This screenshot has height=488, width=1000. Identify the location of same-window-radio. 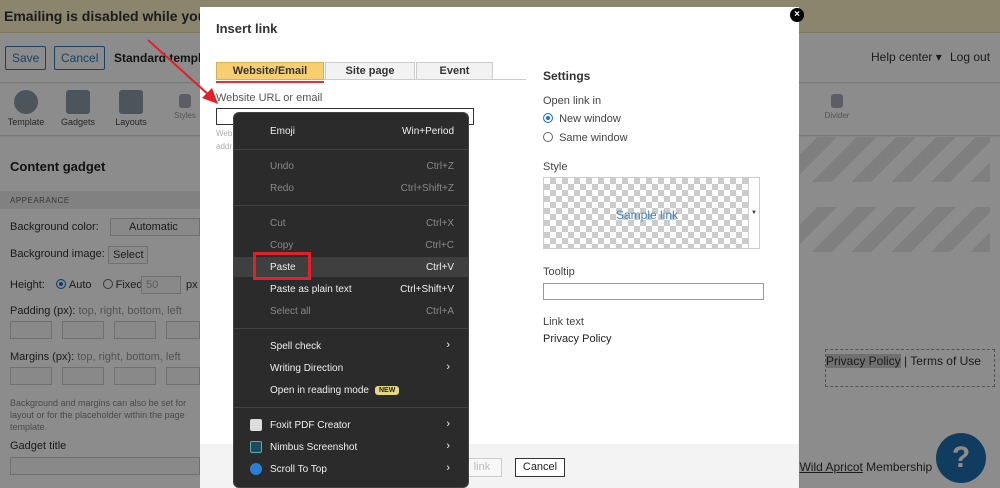
(548, 137).